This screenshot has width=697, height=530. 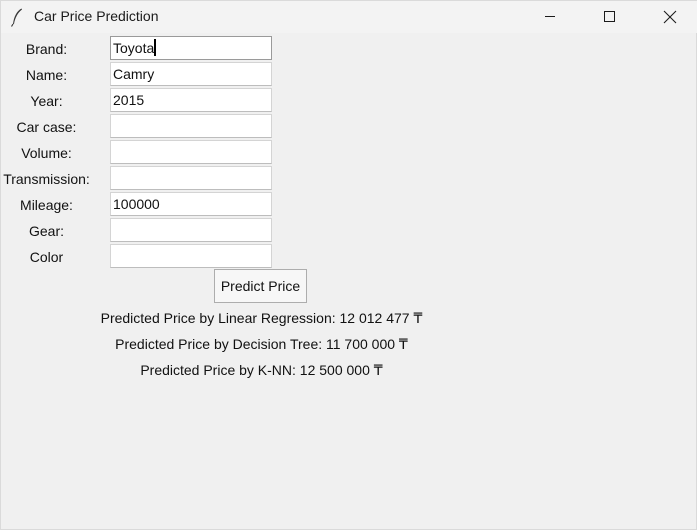 I want to click on transmission-label: Transmission:, so click(x=46, y=179).